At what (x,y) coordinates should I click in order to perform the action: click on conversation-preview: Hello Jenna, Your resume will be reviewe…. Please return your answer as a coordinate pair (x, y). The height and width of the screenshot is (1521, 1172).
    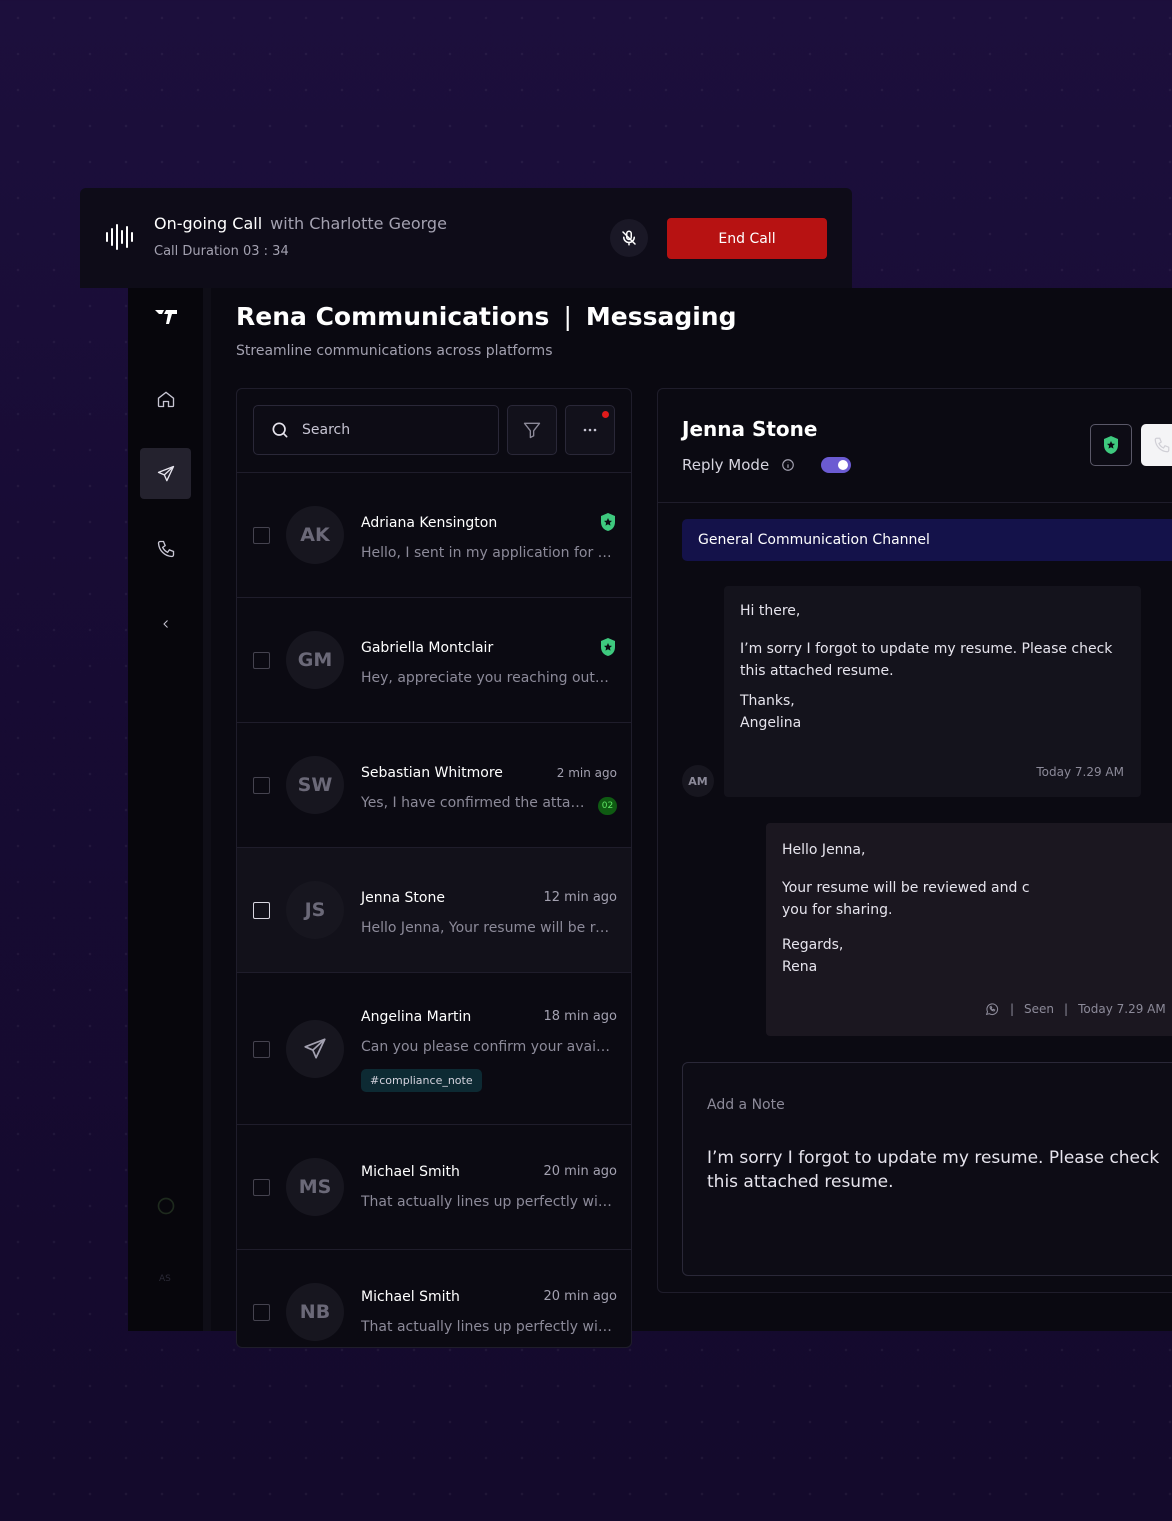
    Looking at the image, I should click on (487, 928).